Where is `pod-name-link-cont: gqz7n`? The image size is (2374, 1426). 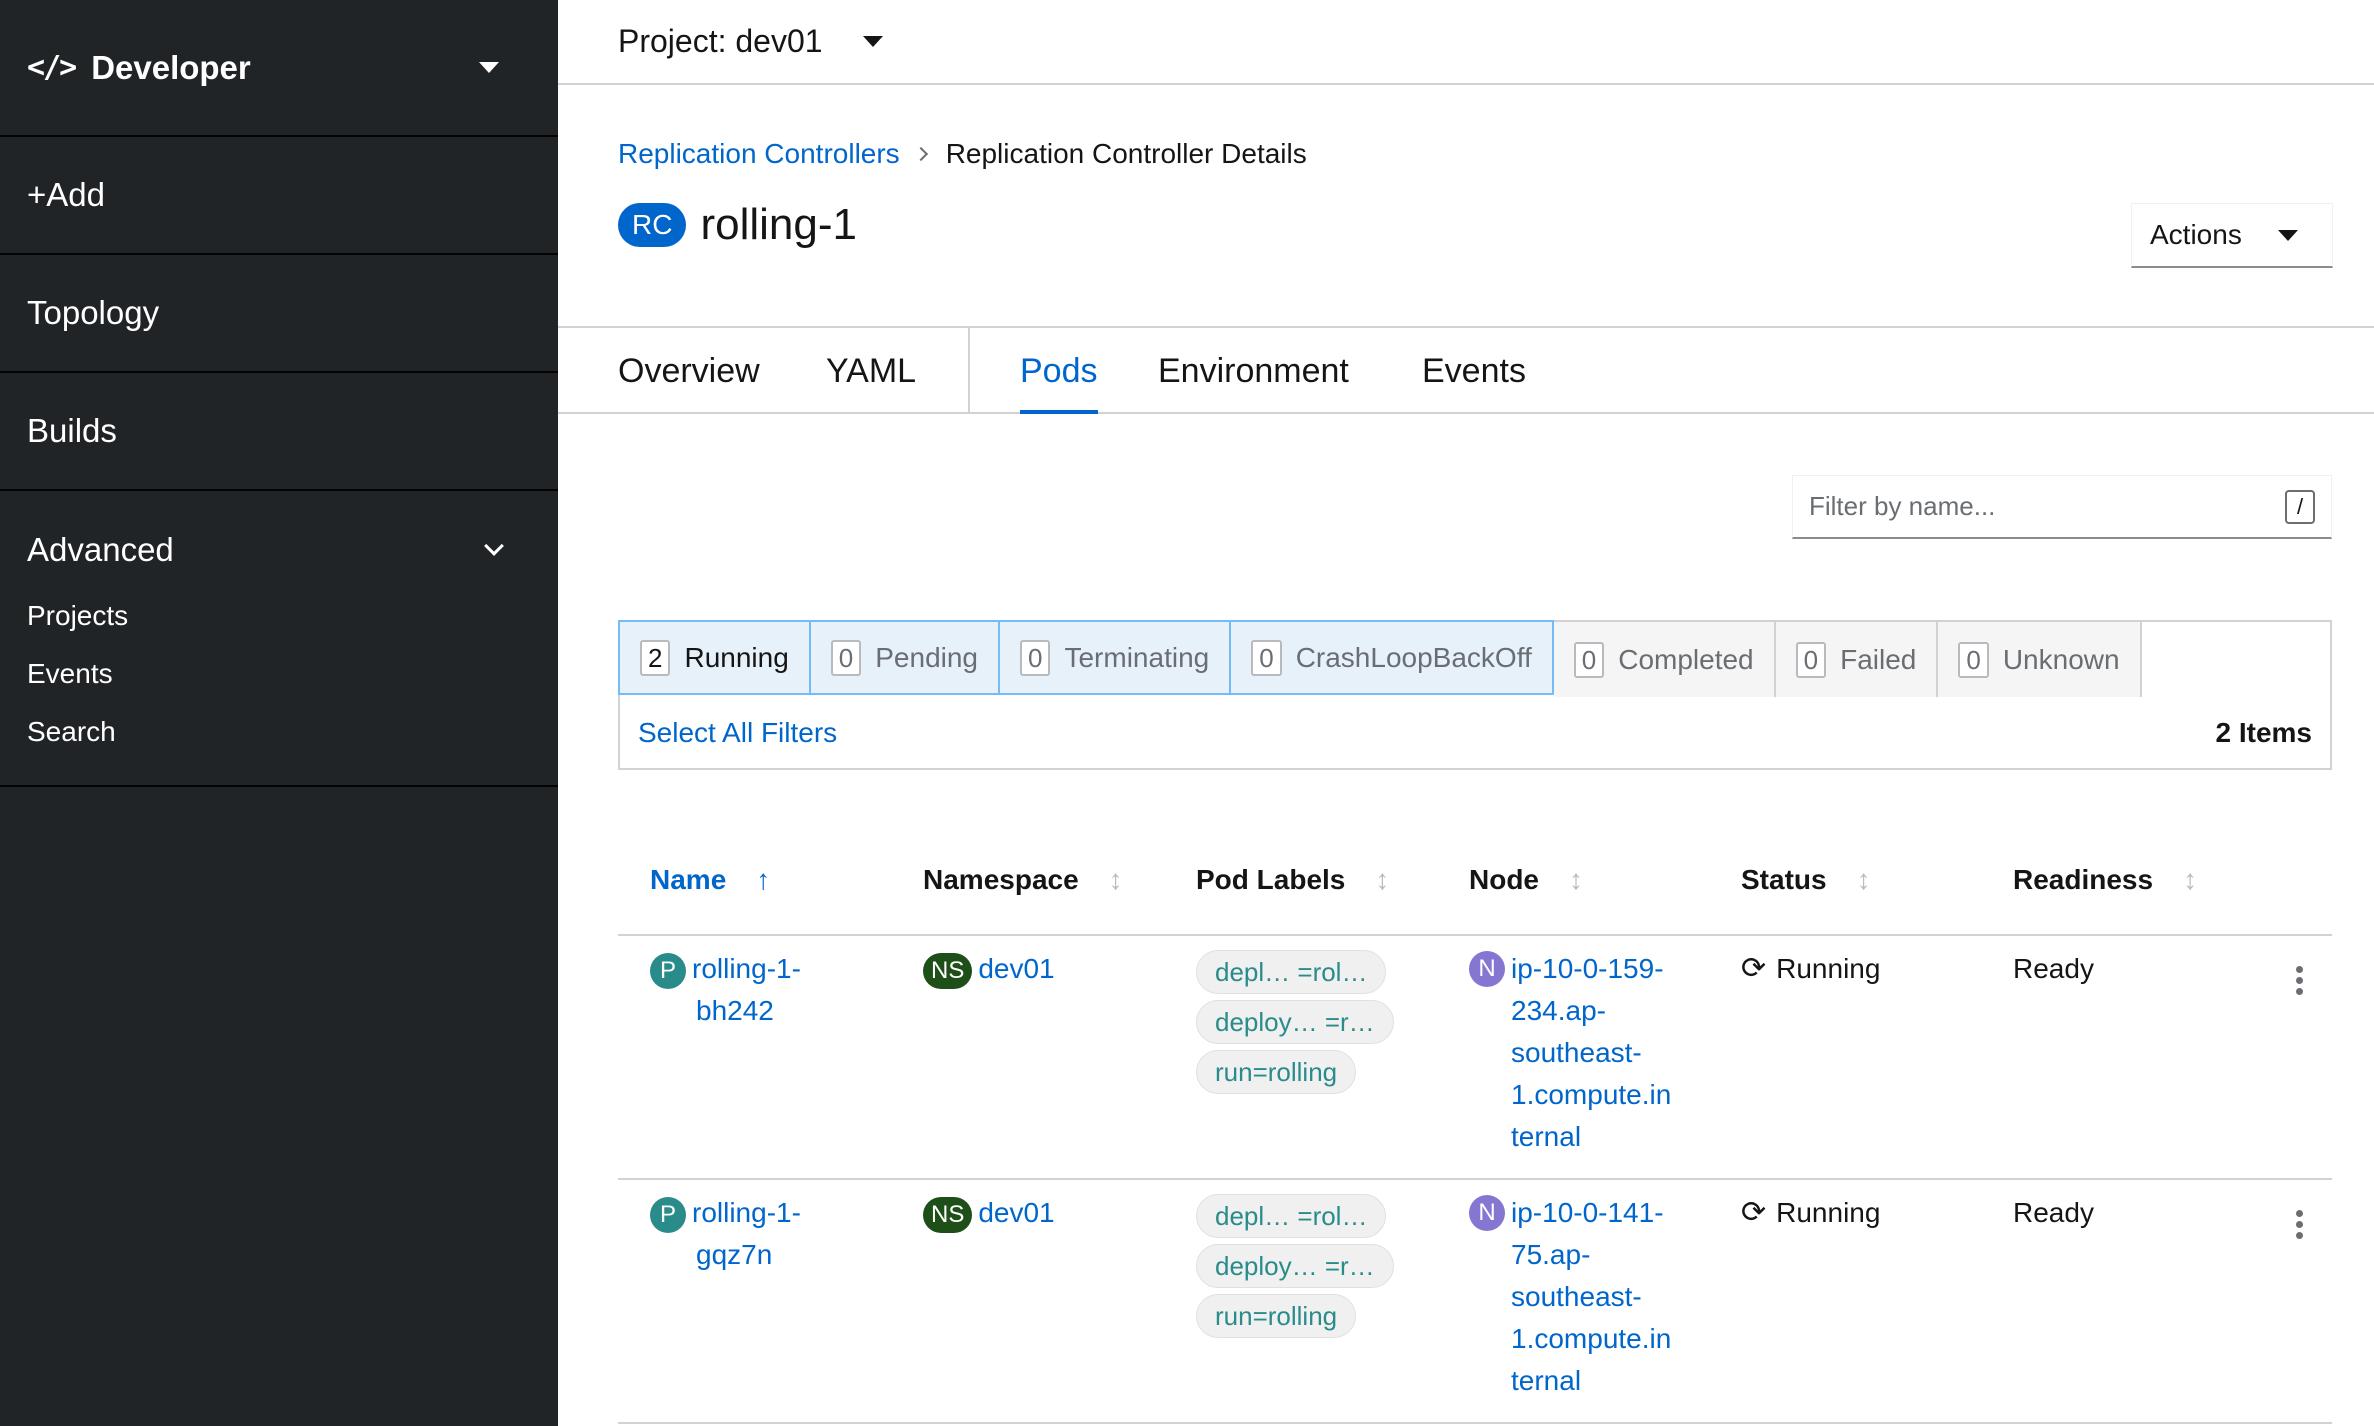
pod-name-link-cont: gqz7n is located at coordinates (734, 1254).